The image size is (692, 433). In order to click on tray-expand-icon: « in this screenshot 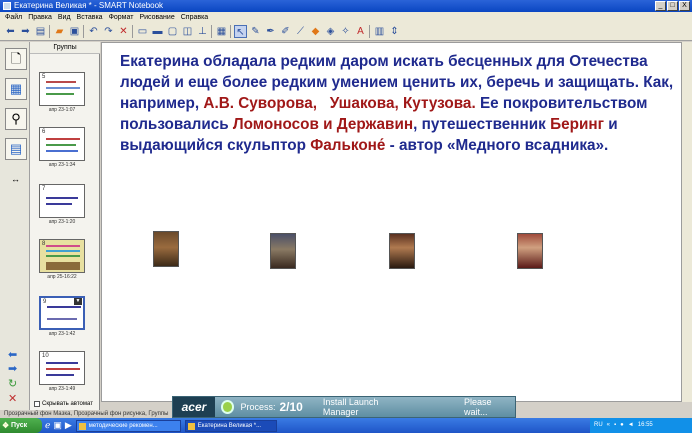, I will do `click(608, 425)`.